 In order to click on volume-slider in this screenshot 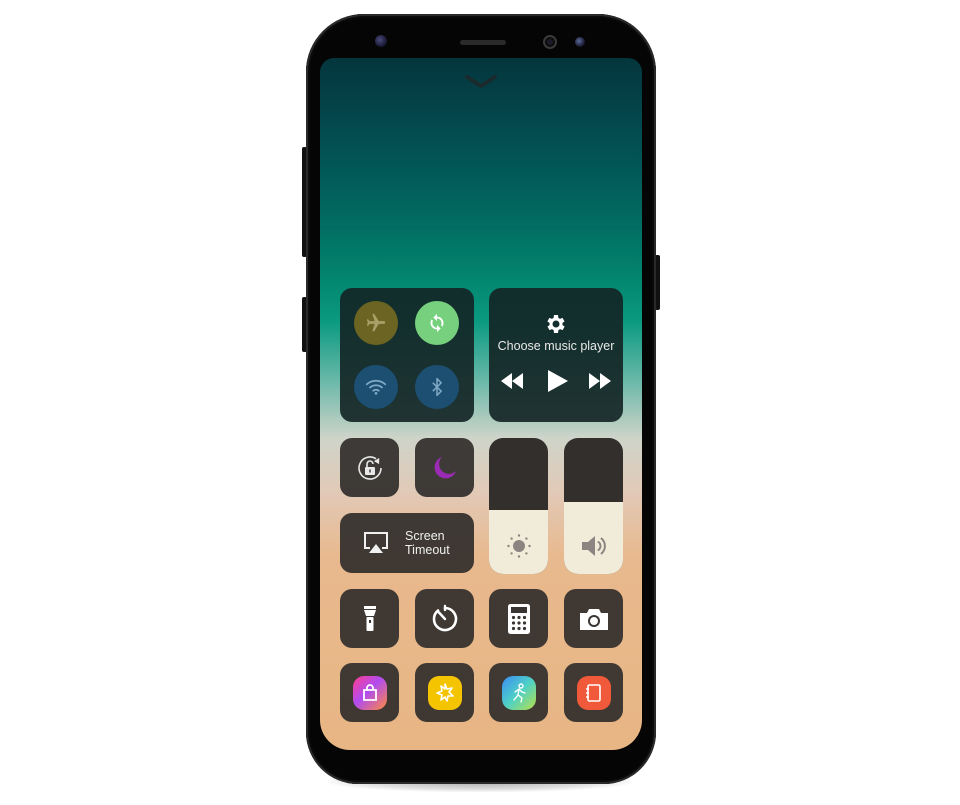, I will do `click(593, 506)`.